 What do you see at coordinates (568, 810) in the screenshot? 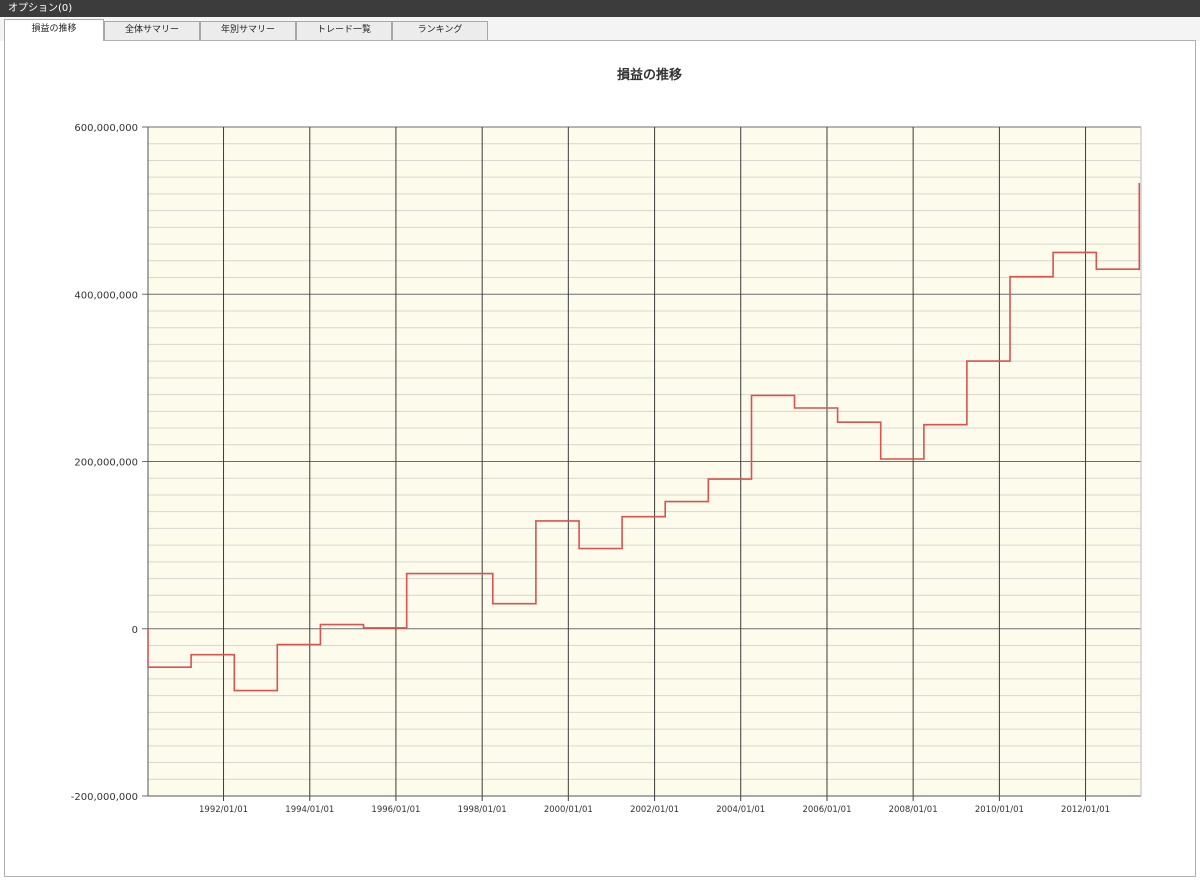
I see `x-tick-label: 2000/01/01` at bounding box center [568, 810].